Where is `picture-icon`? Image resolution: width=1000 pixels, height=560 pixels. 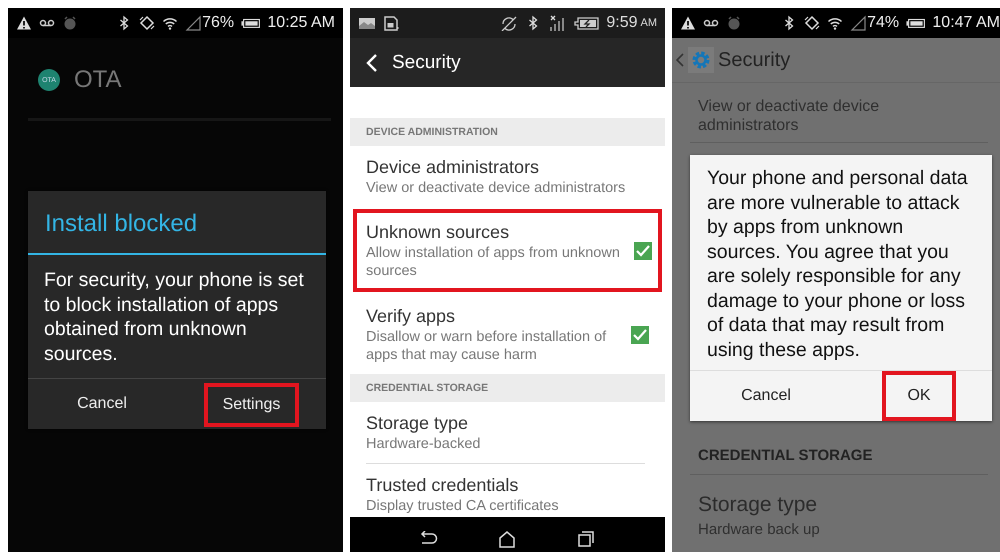
picture-icon is located at coordinates (367, 23).